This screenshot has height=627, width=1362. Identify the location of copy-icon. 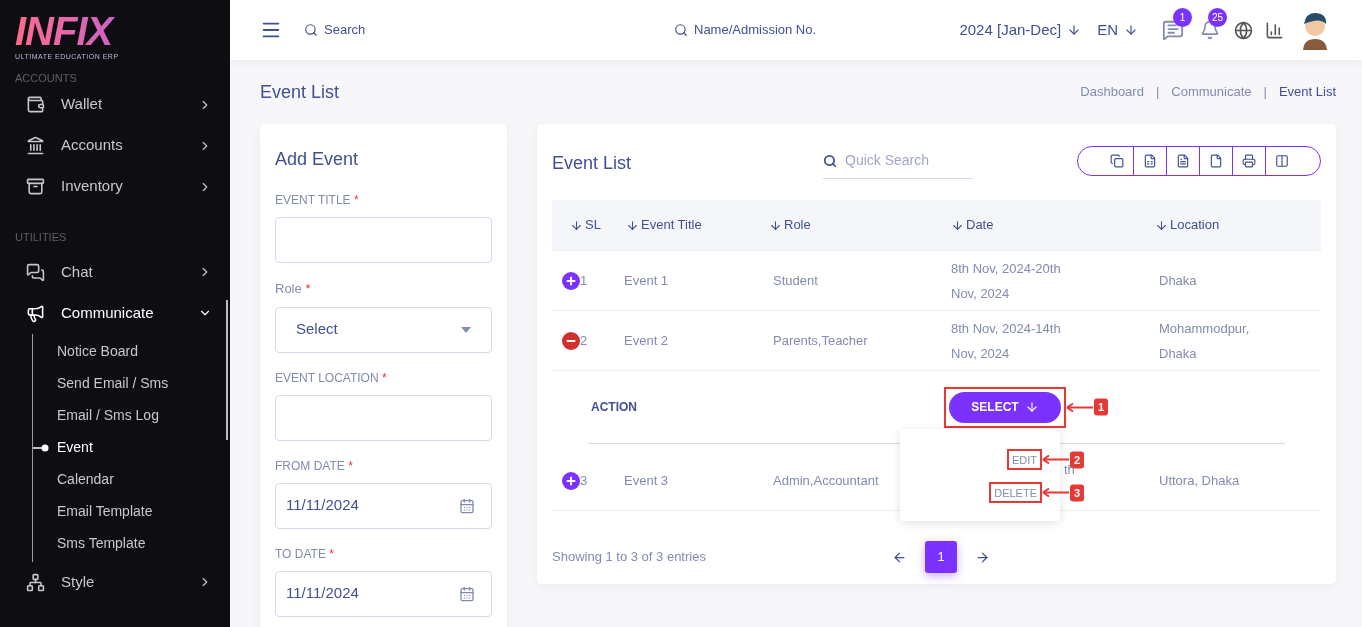
(1116, 161).